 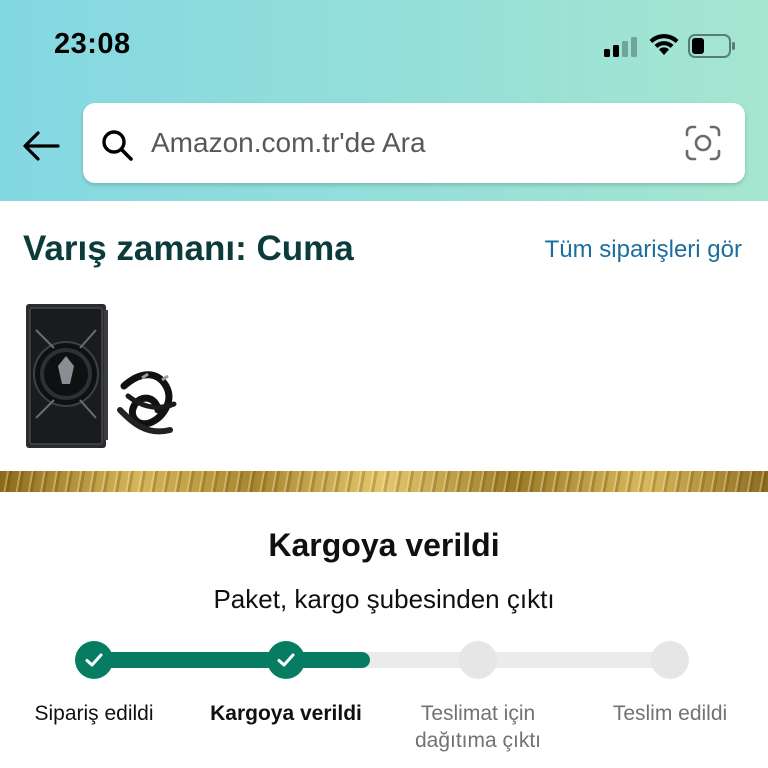 What do you see at coordinates (94, 713) in the screenshot?
I see `step-label-ordered: Sipariş edildi` at bounding box center [94, 713].